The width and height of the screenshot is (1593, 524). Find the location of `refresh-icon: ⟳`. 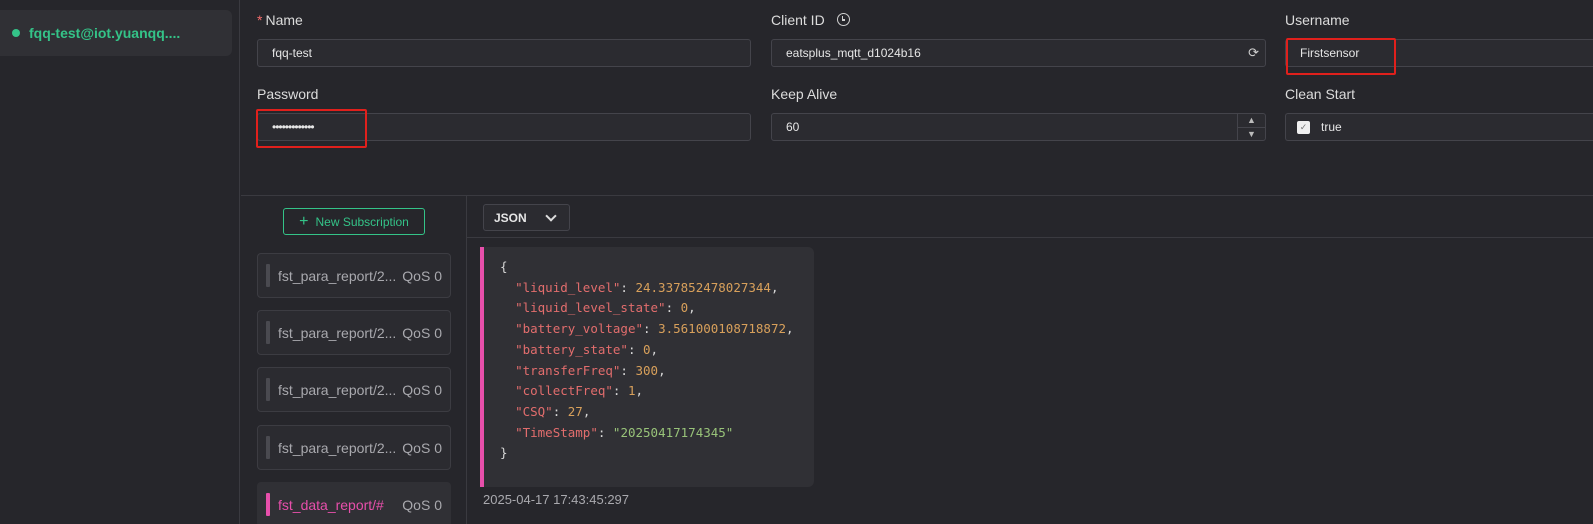

refresh-icon: ⟳ is located at coordinates (1253, 53).